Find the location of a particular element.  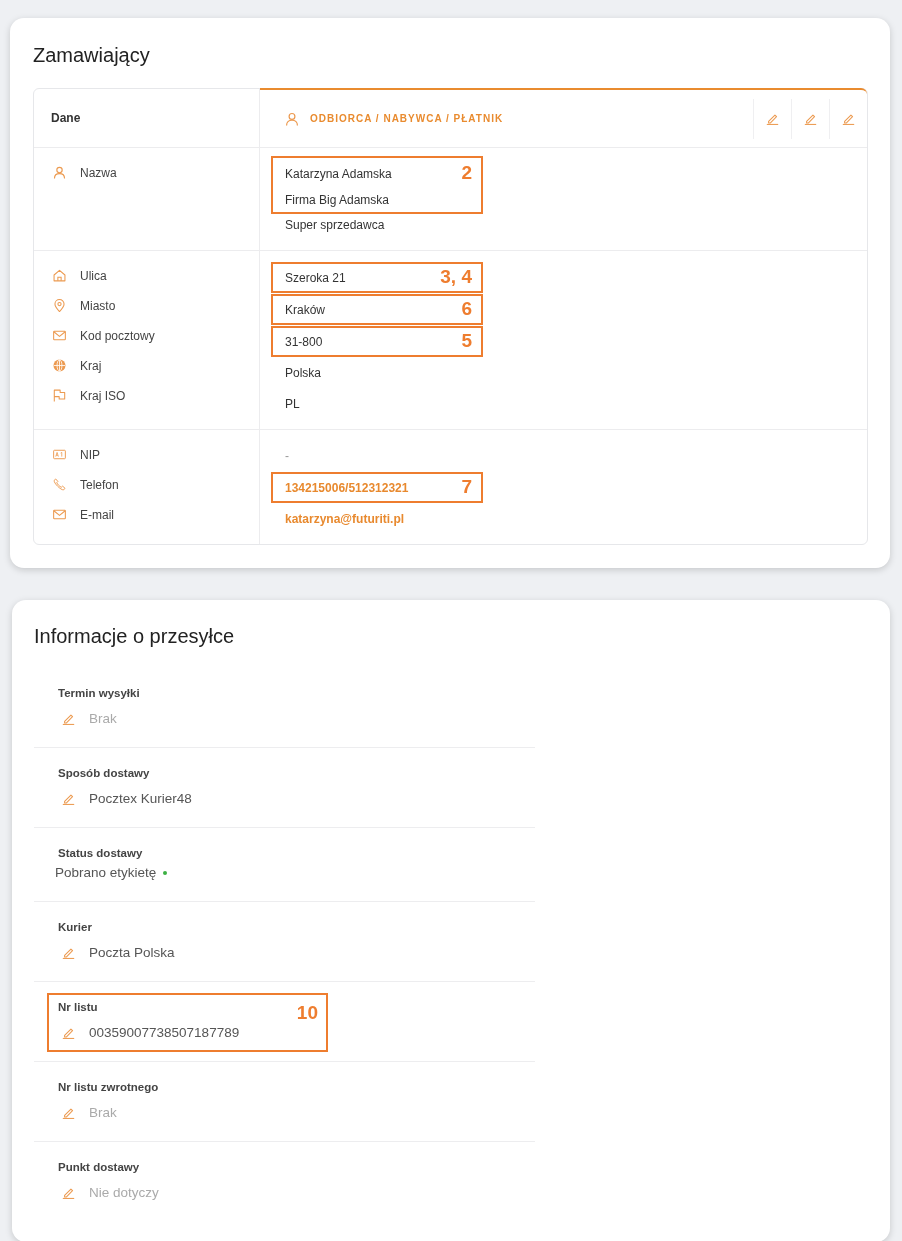

field-label: Kraj is located at coordinates (91, 366).